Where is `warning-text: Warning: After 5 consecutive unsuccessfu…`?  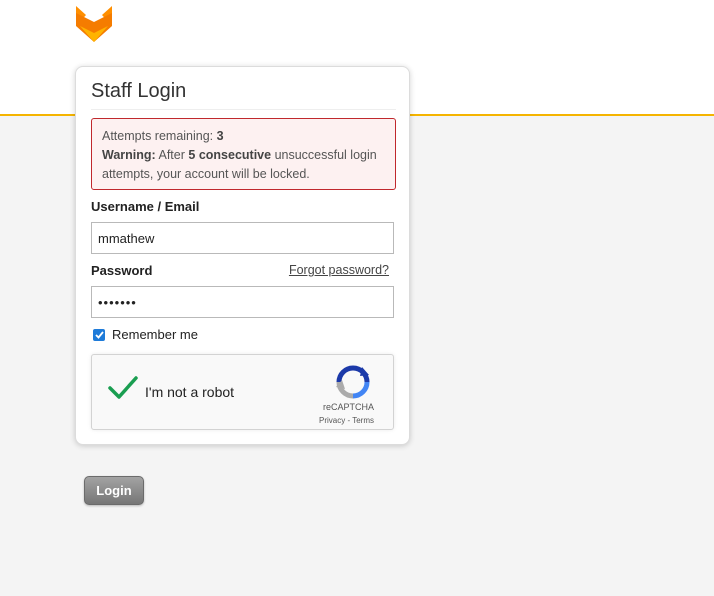
warning-text: Warning: After 5 consecutive unsuccessfu… is located at coordinates (243, 165).